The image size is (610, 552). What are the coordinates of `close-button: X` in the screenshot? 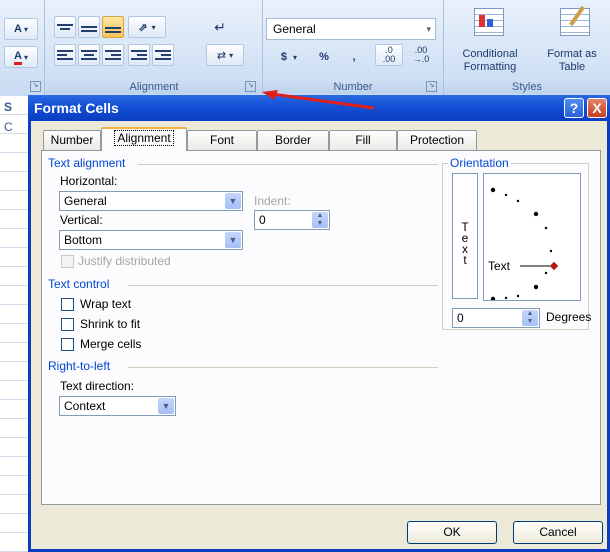 It's located at (597, 108).